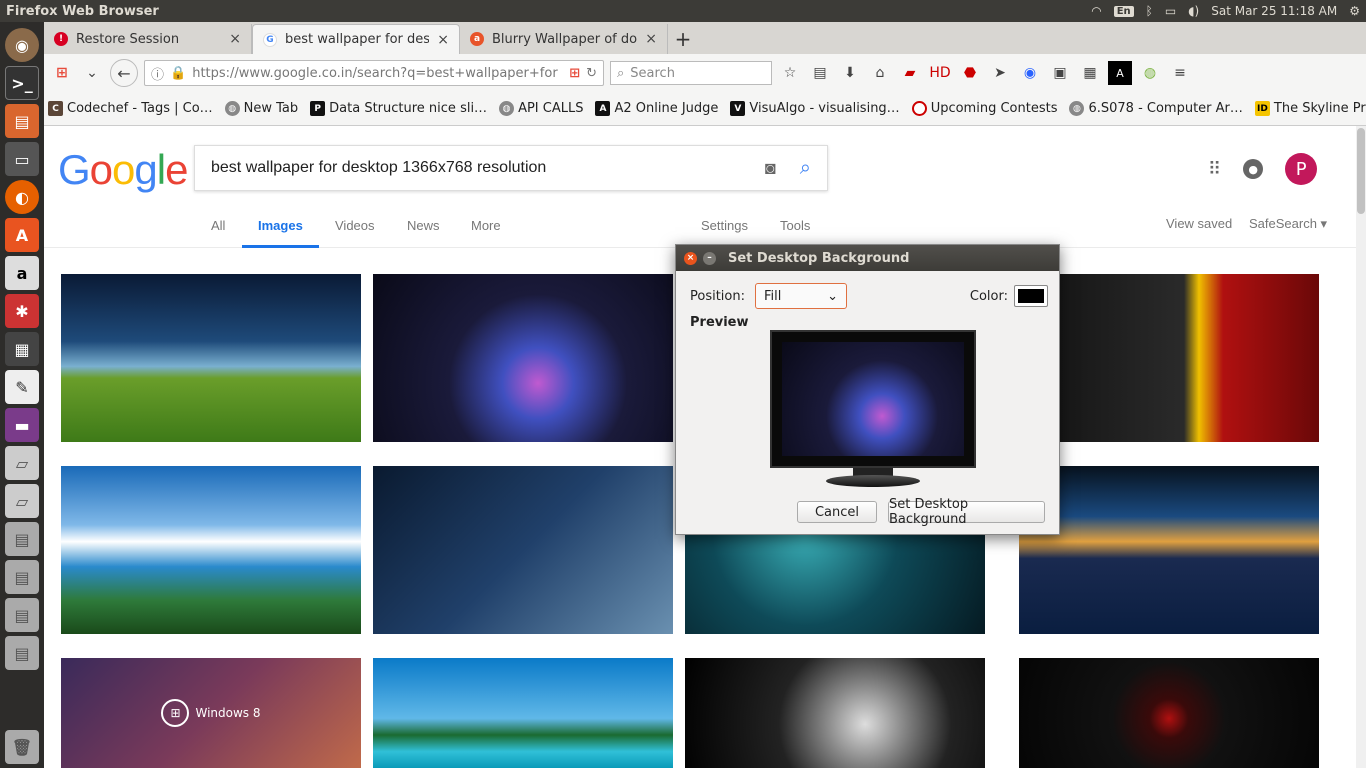 Image resolution: width=1366 pixels, height=768 pixels. What do you see at coordinates (22, 747) in the screenshot?
I see `trash-icon: 🗑` at bounding box center [22, 747].